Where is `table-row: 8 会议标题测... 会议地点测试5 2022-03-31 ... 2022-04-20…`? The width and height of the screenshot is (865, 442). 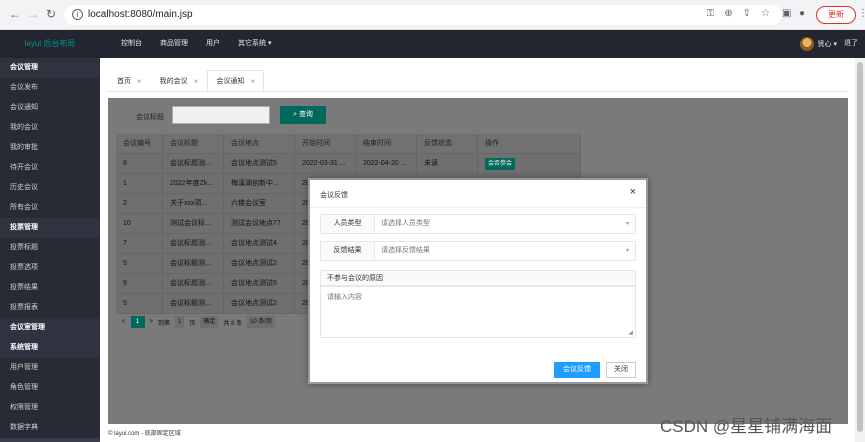
table-row: 8 会议标题测... 会议地点测试5 2022-03-31 ... 2022-04-20… is located at coordinates (348, 164).